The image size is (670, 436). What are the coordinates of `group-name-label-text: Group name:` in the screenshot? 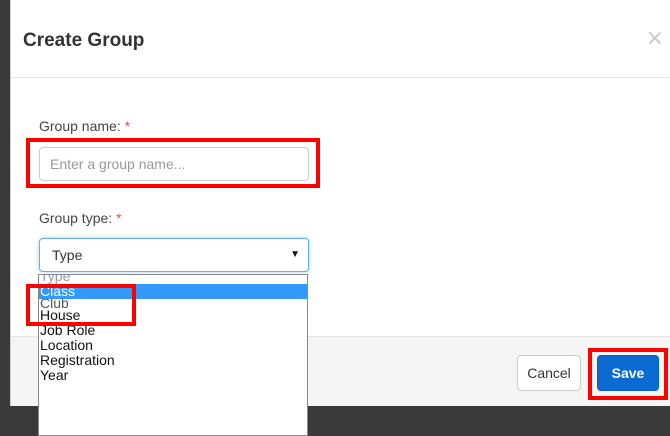 It's located at (80, 126).